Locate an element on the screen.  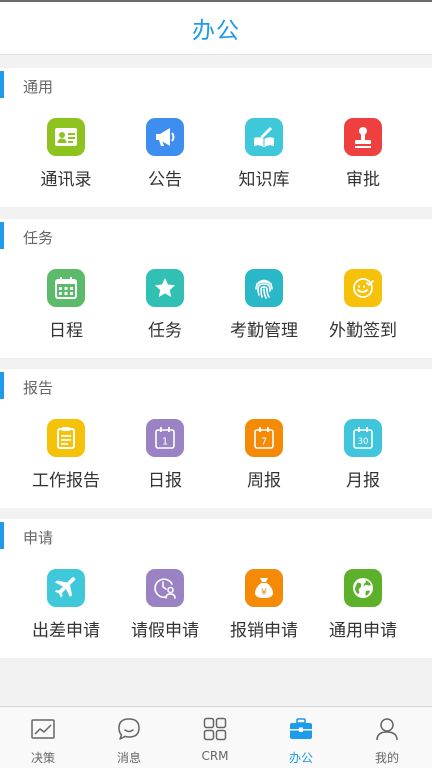
bottom-tab-bar: 决策 消息 CRM 办公 我的 is located at coordinates (216, 737).